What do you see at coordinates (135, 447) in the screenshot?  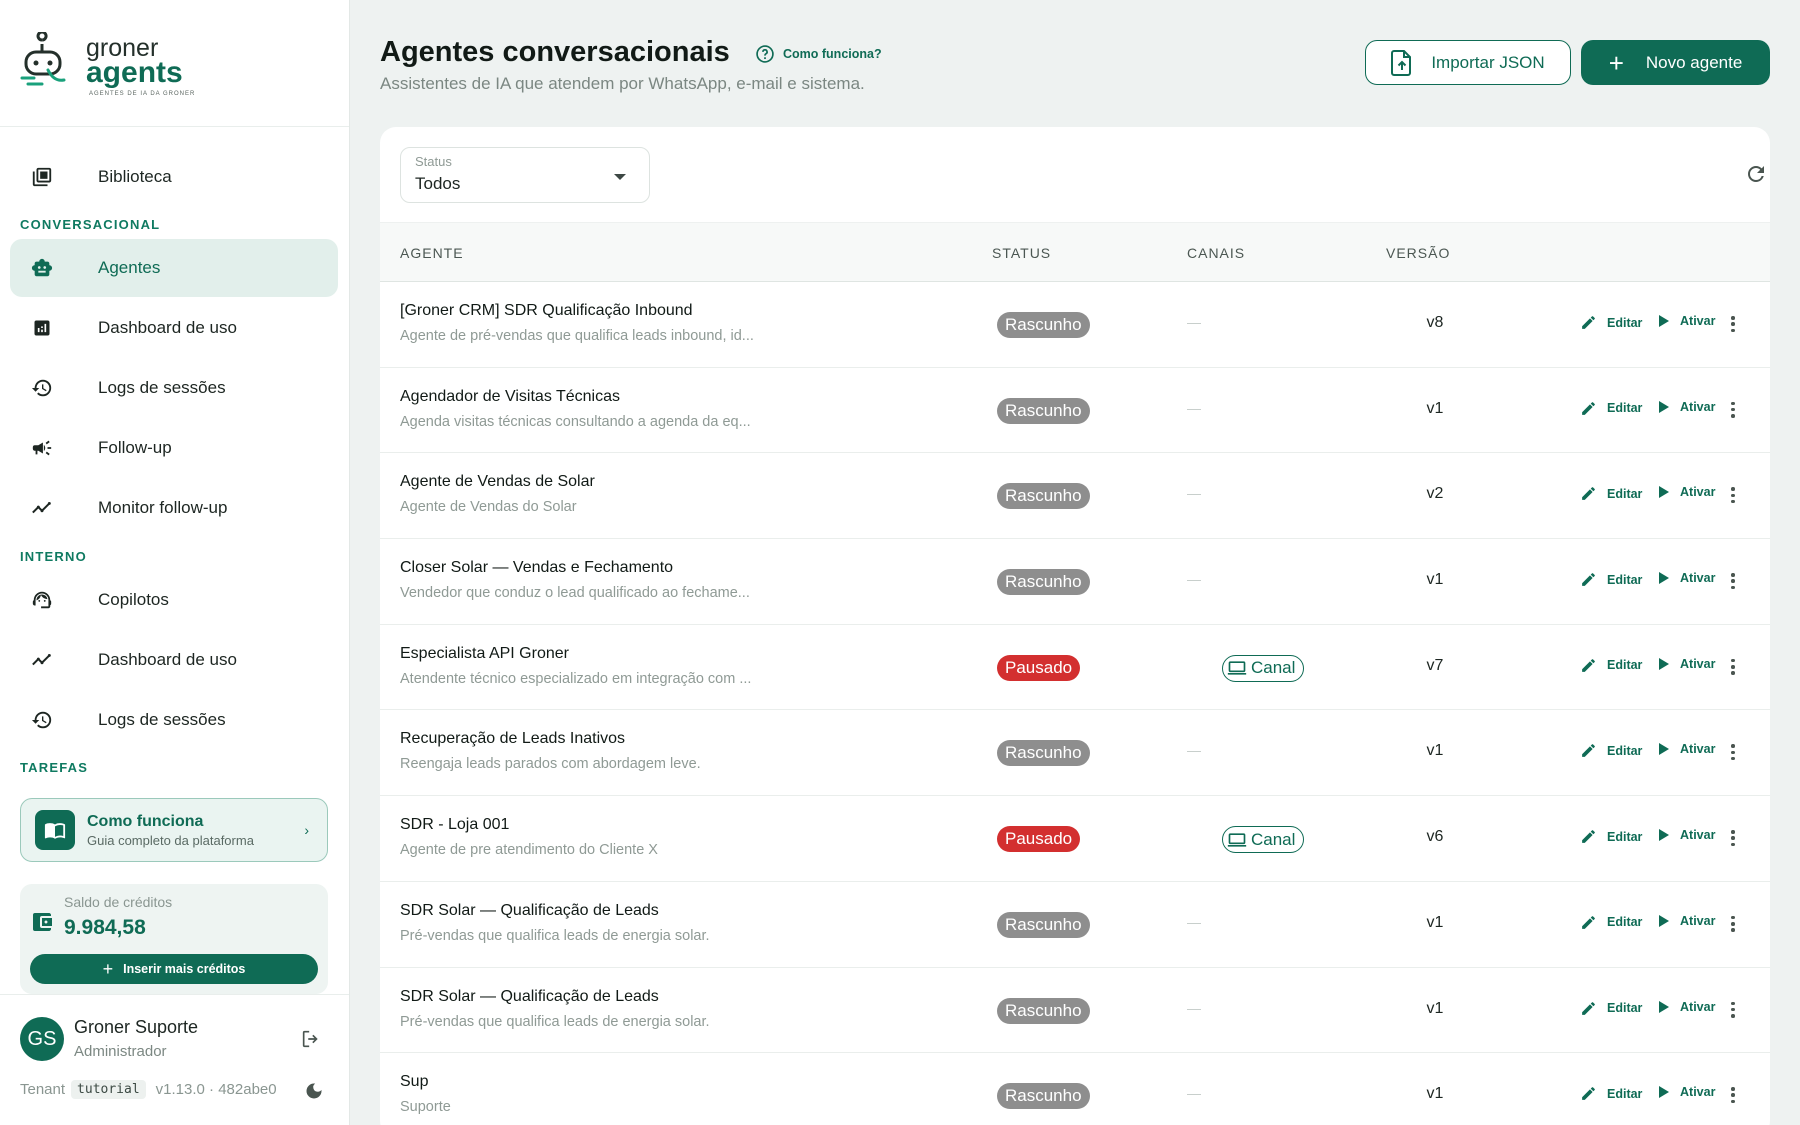 I see `sidebar-item-label: Follow-up` at bounding box center [135, 447].